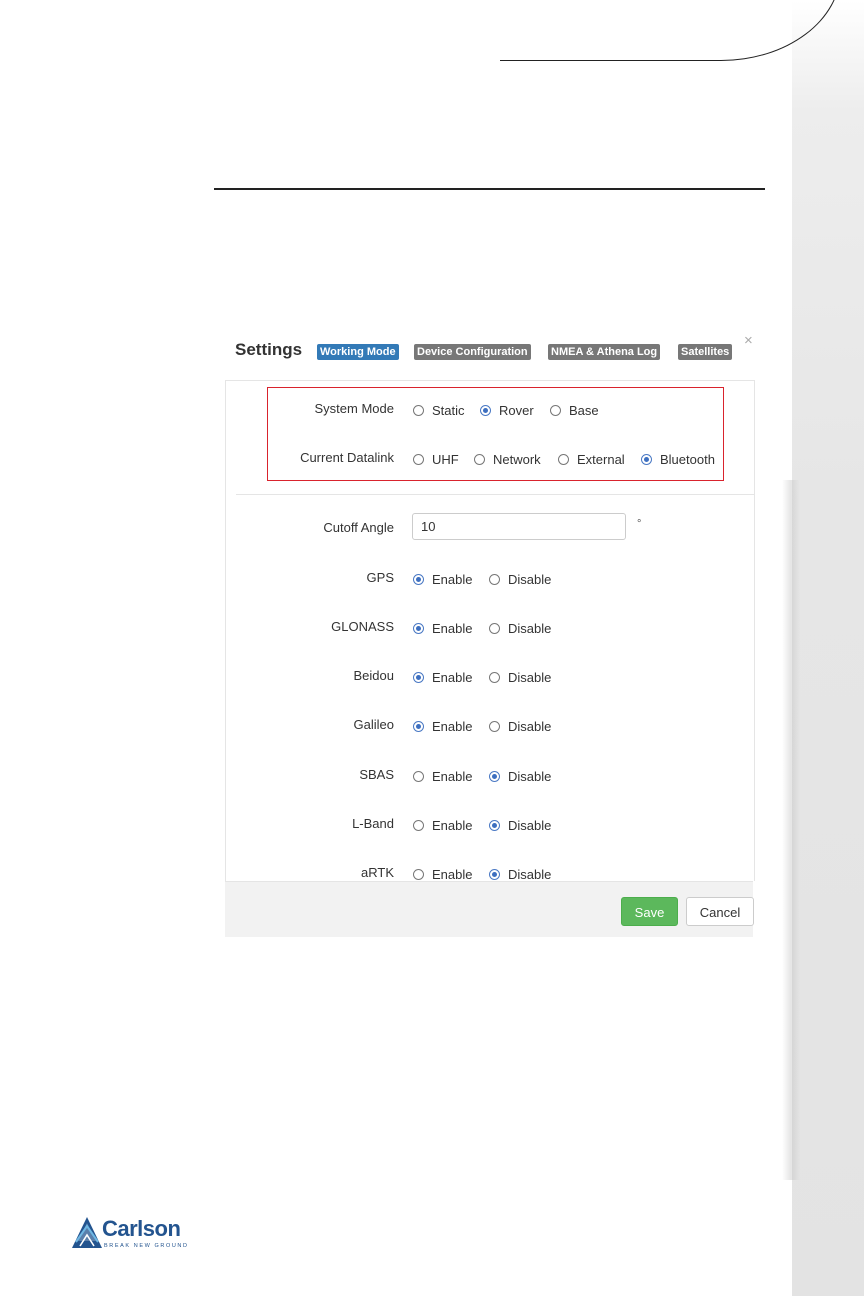 Image resolution: width=864 pixels, height=1296 pixels. Describe the element at coordinates (494, 579) in the screenshot. I see `radio-gps-disable` at that location.